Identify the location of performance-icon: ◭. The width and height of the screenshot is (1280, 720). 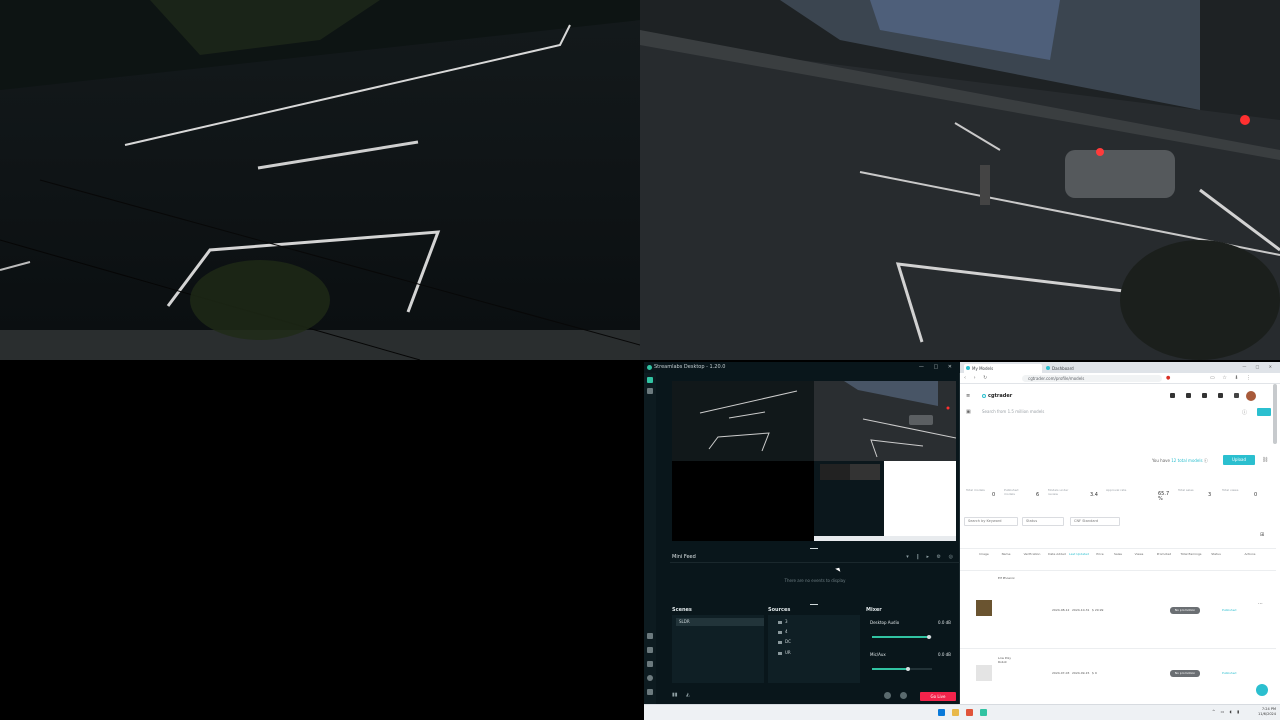
(688, 695).